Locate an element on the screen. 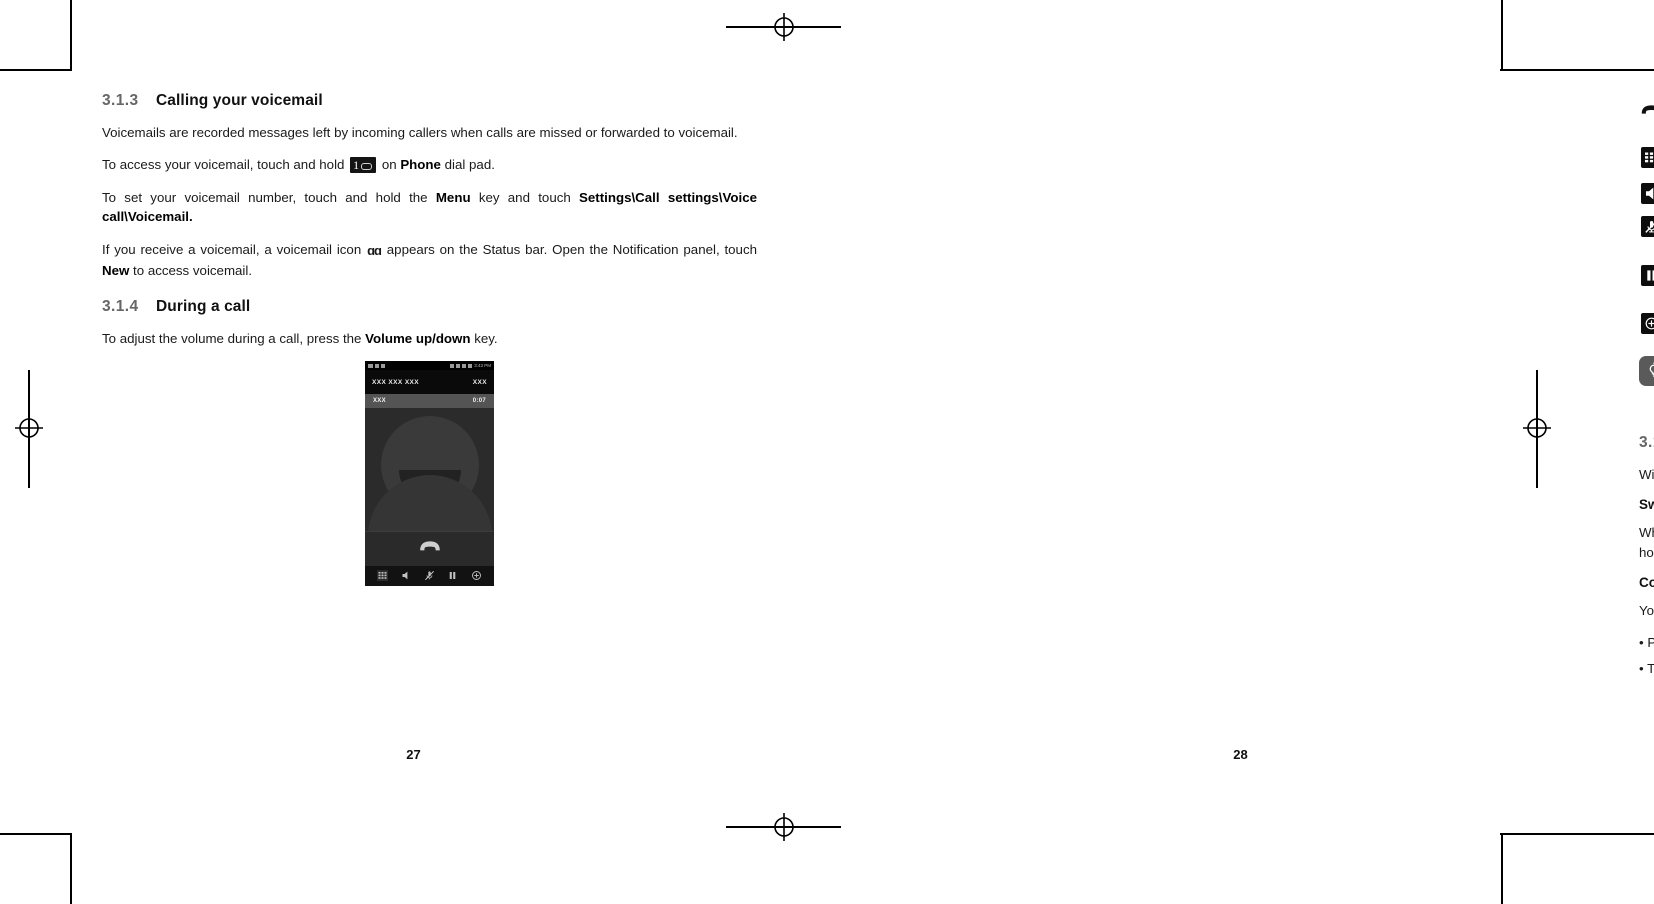  setnum-text-2: key and touch is located at coordinates (525, 197).